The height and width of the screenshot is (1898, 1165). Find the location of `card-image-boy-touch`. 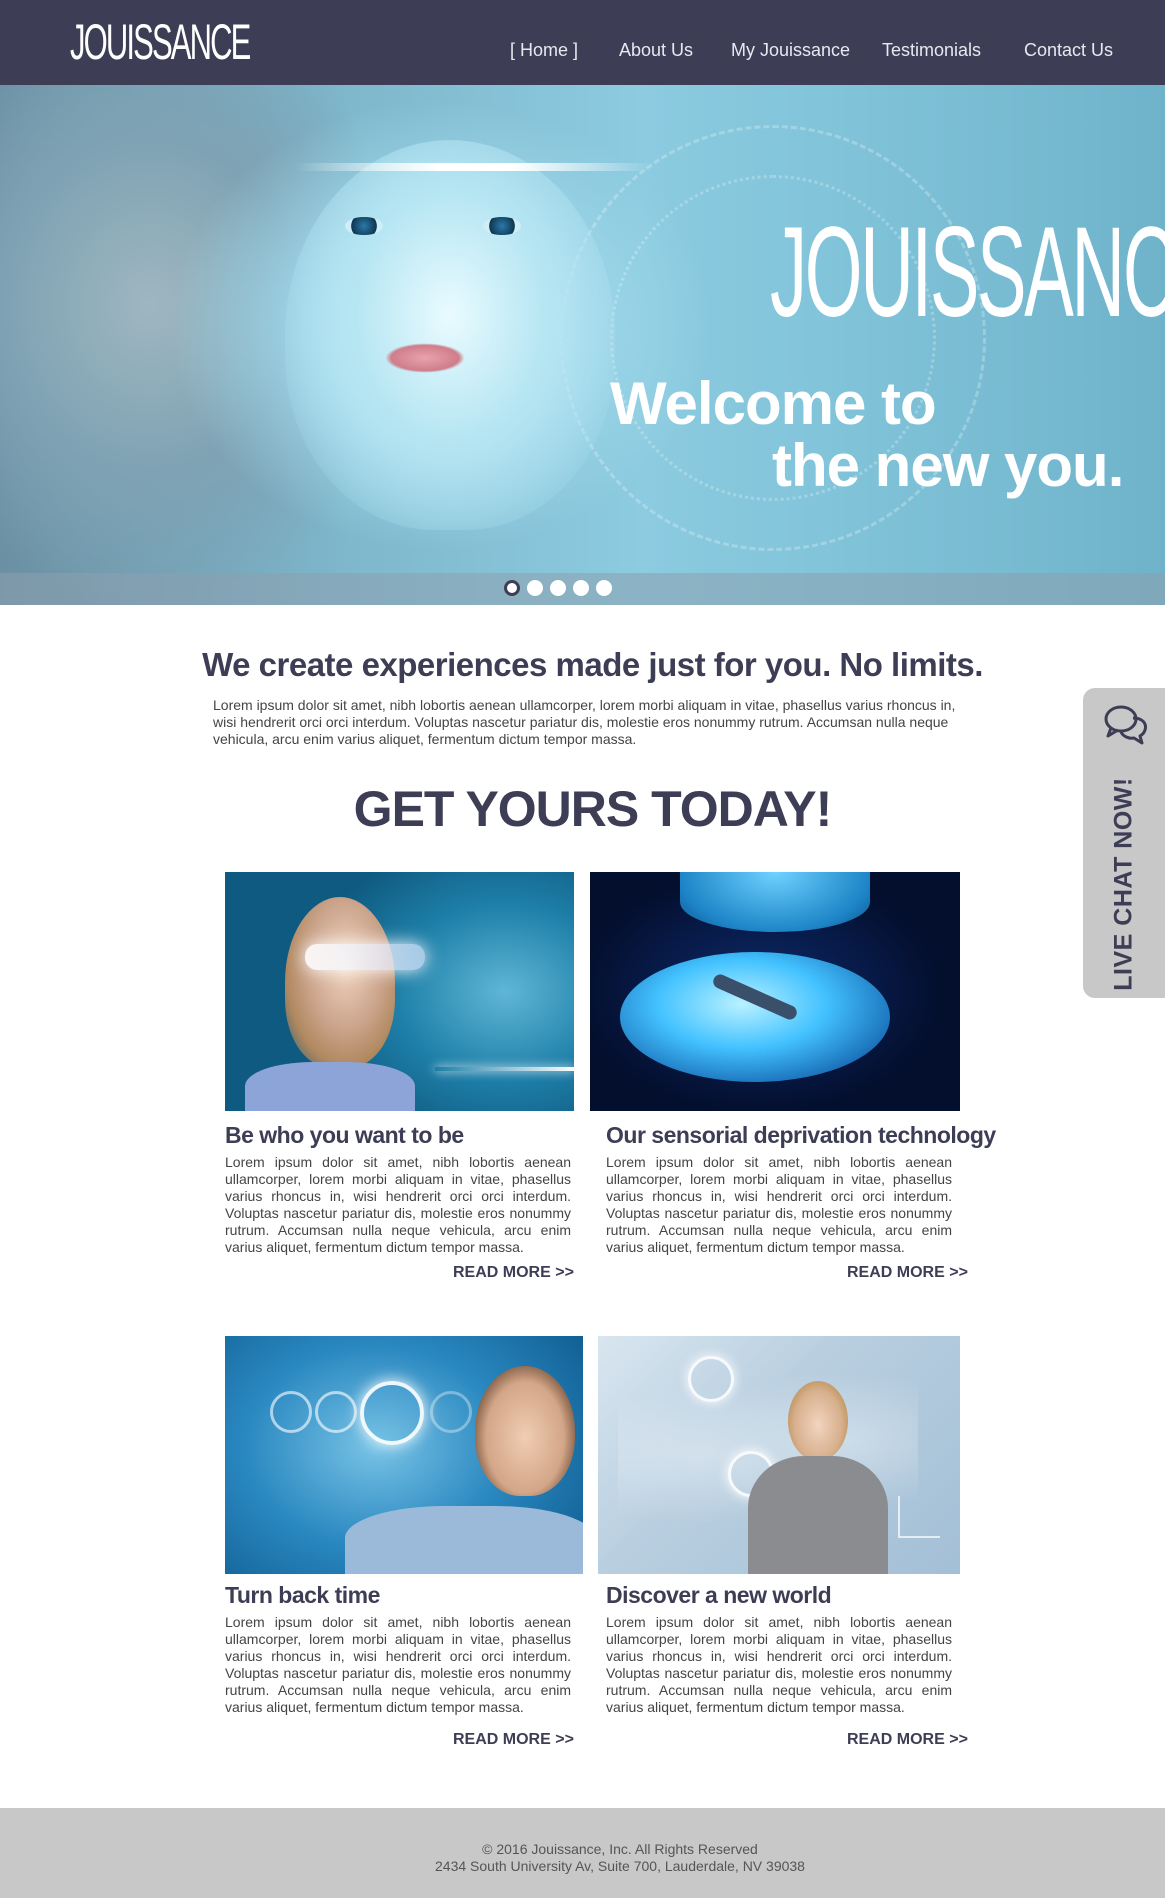

card-image-boy-touch is located at coordinates (404, 1455).